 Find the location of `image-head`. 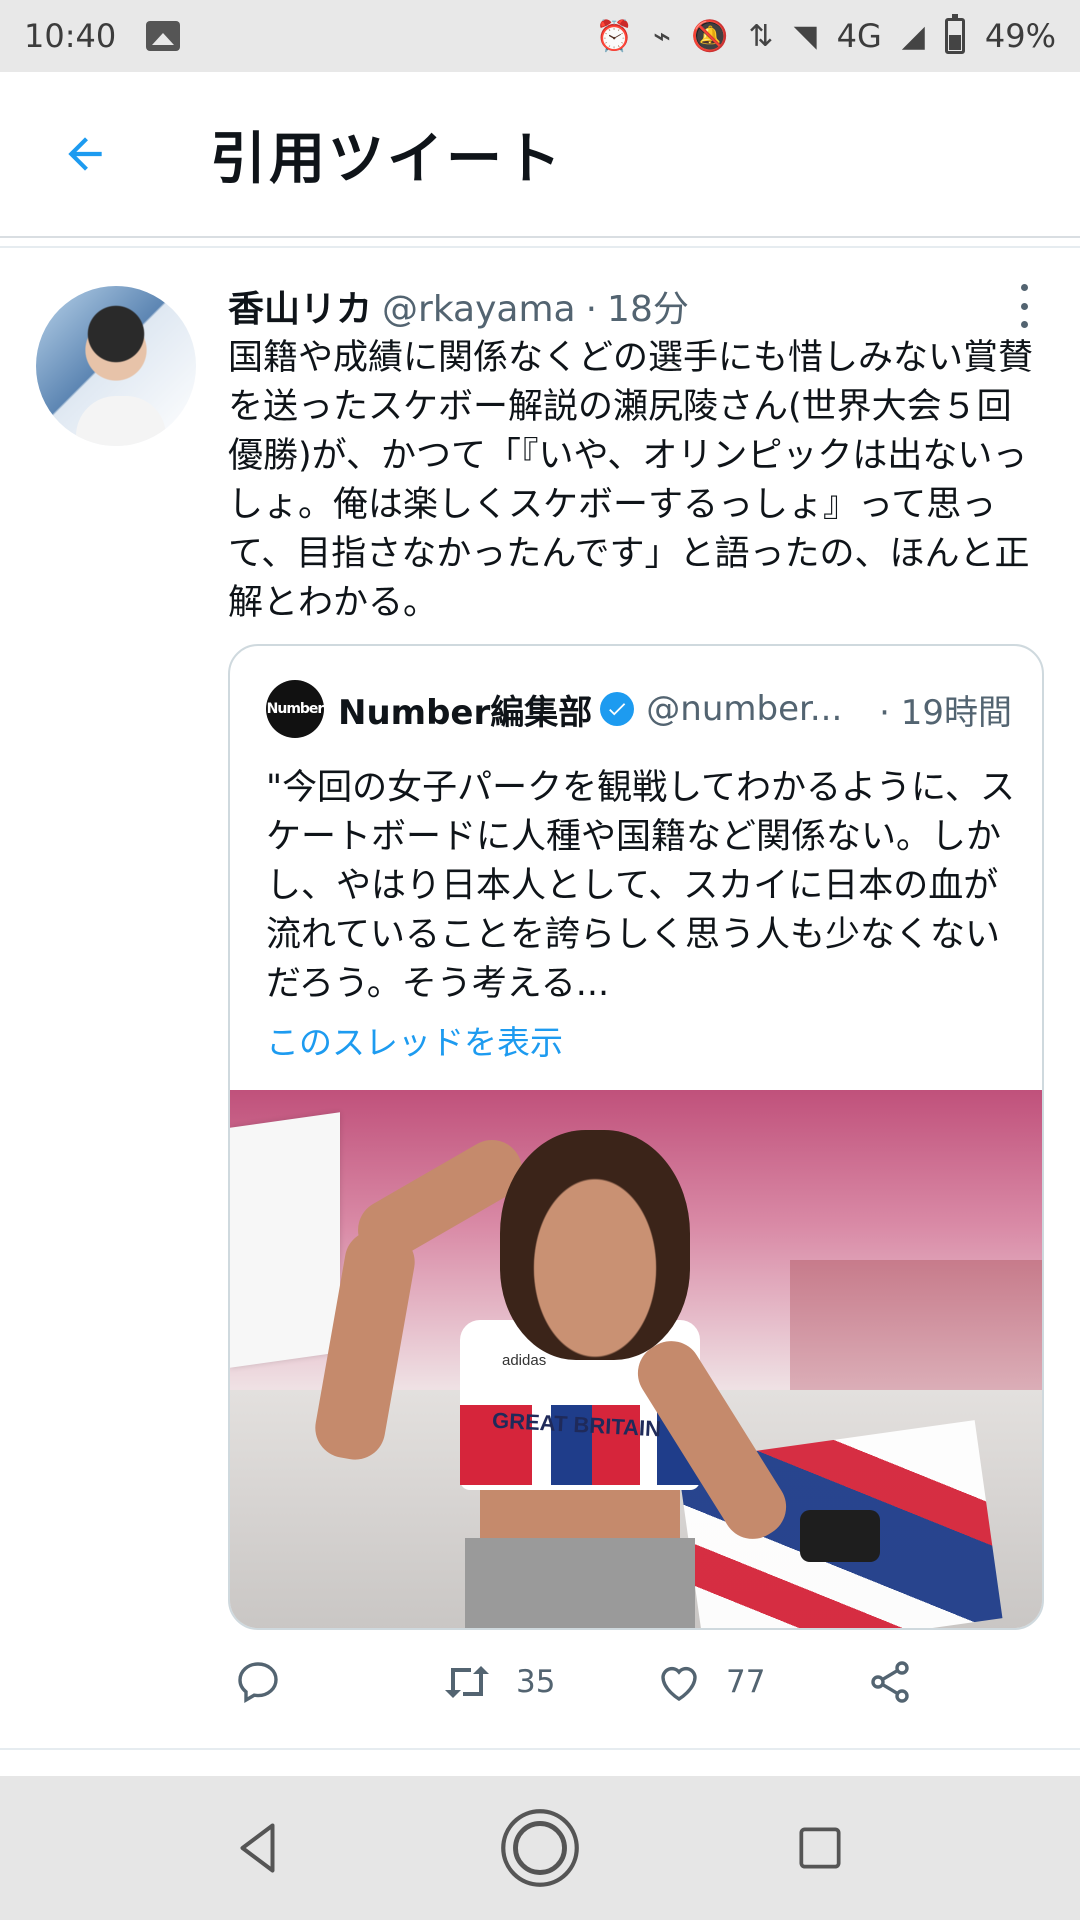

image-head is located at coordinates (595, 1245).